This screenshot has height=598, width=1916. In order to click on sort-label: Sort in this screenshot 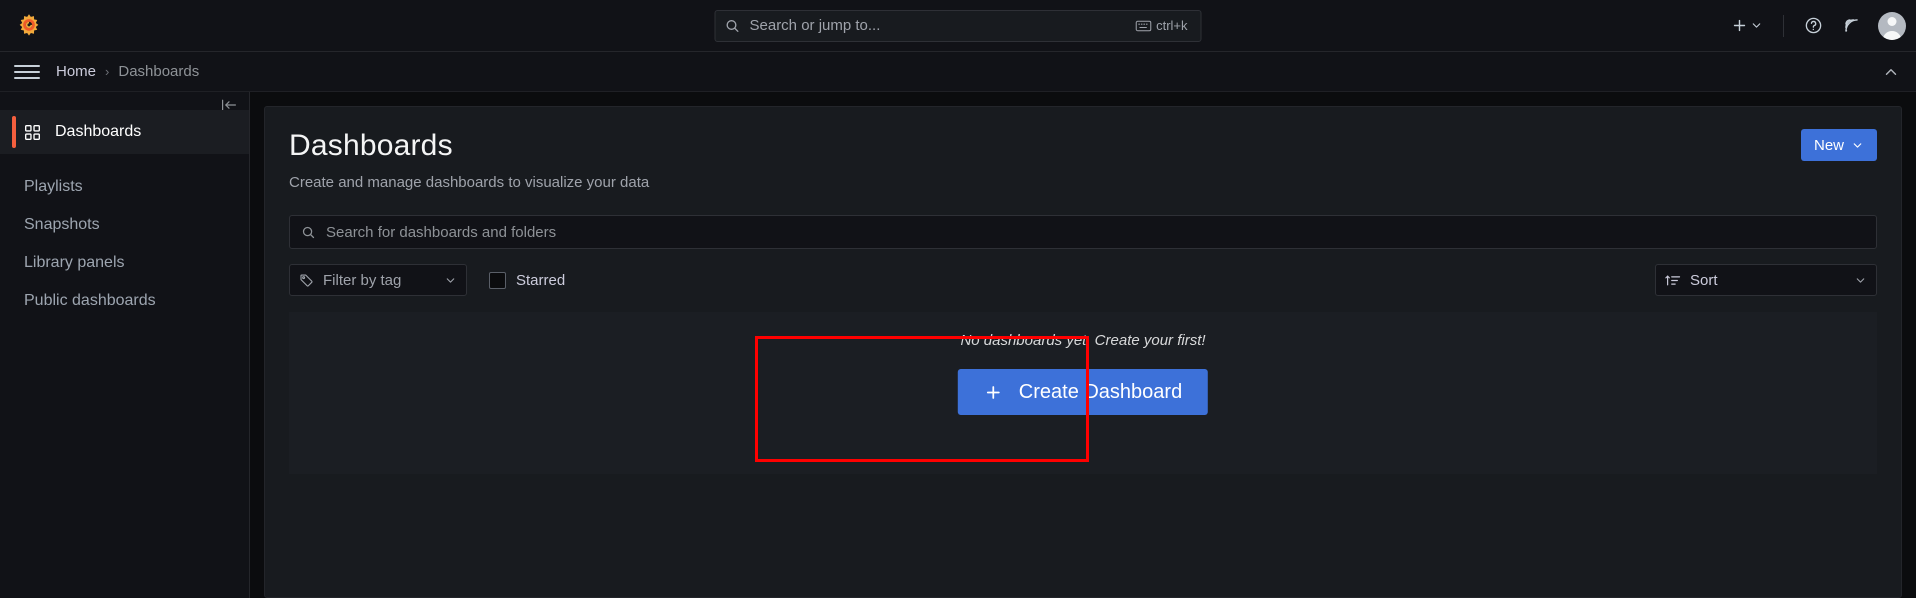, I will do `click(1704, 280)`.